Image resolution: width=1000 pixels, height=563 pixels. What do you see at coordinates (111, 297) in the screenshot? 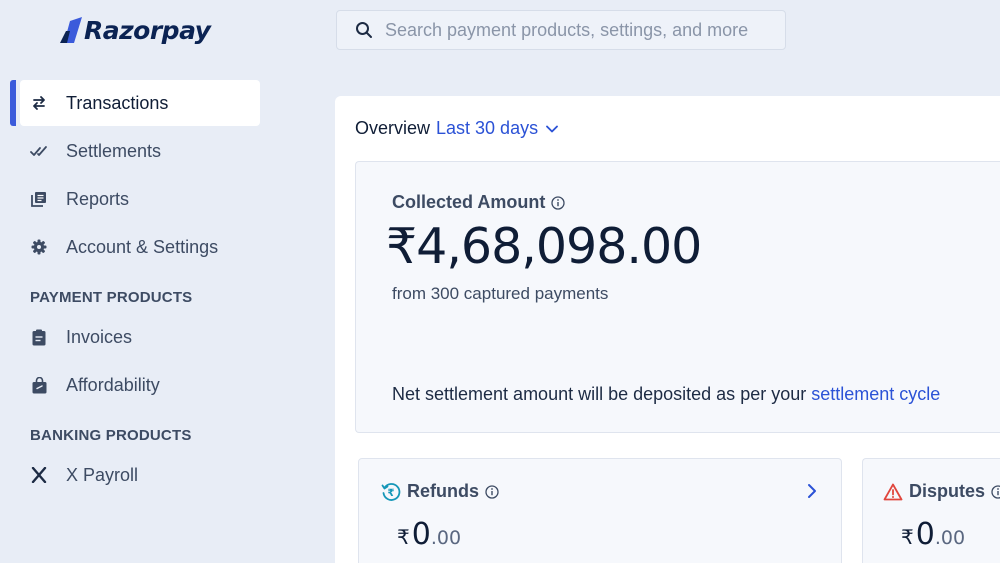
I see `section-title-payment-products: PAYMENT PRODUCTS` at bounding box center [111, 297].